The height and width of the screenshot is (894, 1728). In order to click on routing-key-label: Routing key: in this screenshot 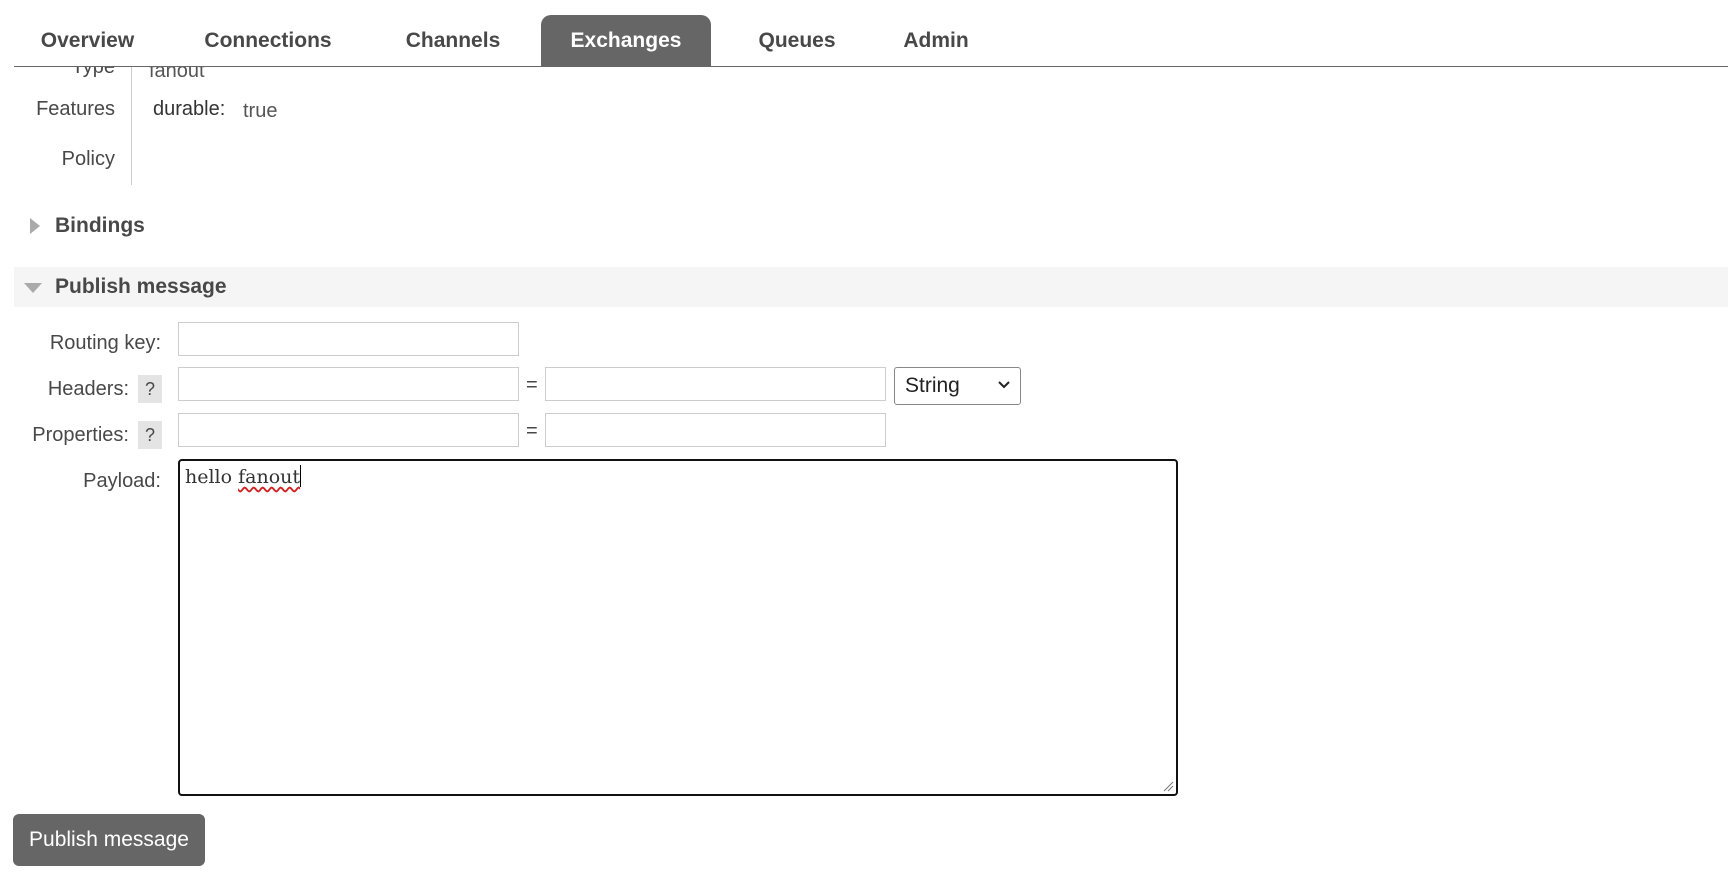, I will do `click(105, 343)`.